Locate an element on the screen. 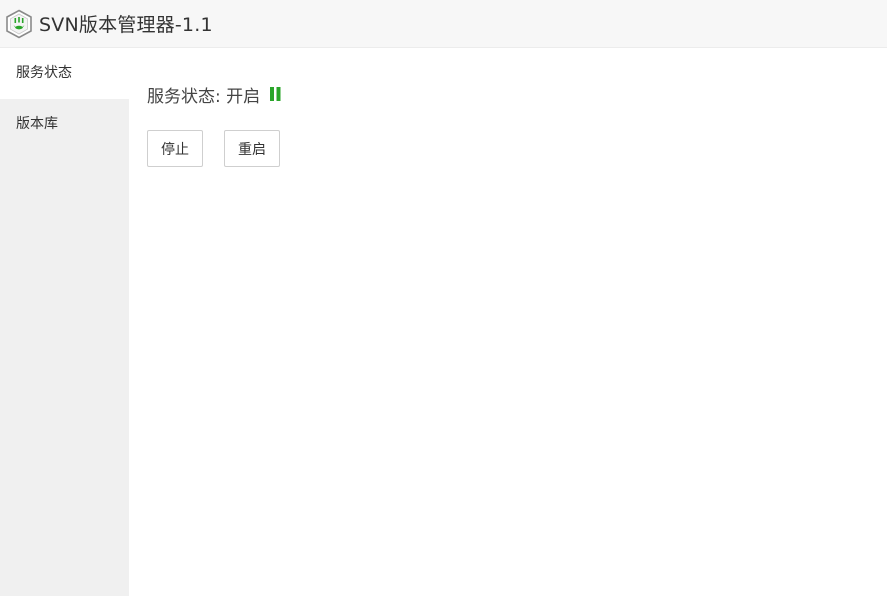 The image size is (887, 596). service-status-line: 服务状态: 开启 is located at coordinates (214, 94).